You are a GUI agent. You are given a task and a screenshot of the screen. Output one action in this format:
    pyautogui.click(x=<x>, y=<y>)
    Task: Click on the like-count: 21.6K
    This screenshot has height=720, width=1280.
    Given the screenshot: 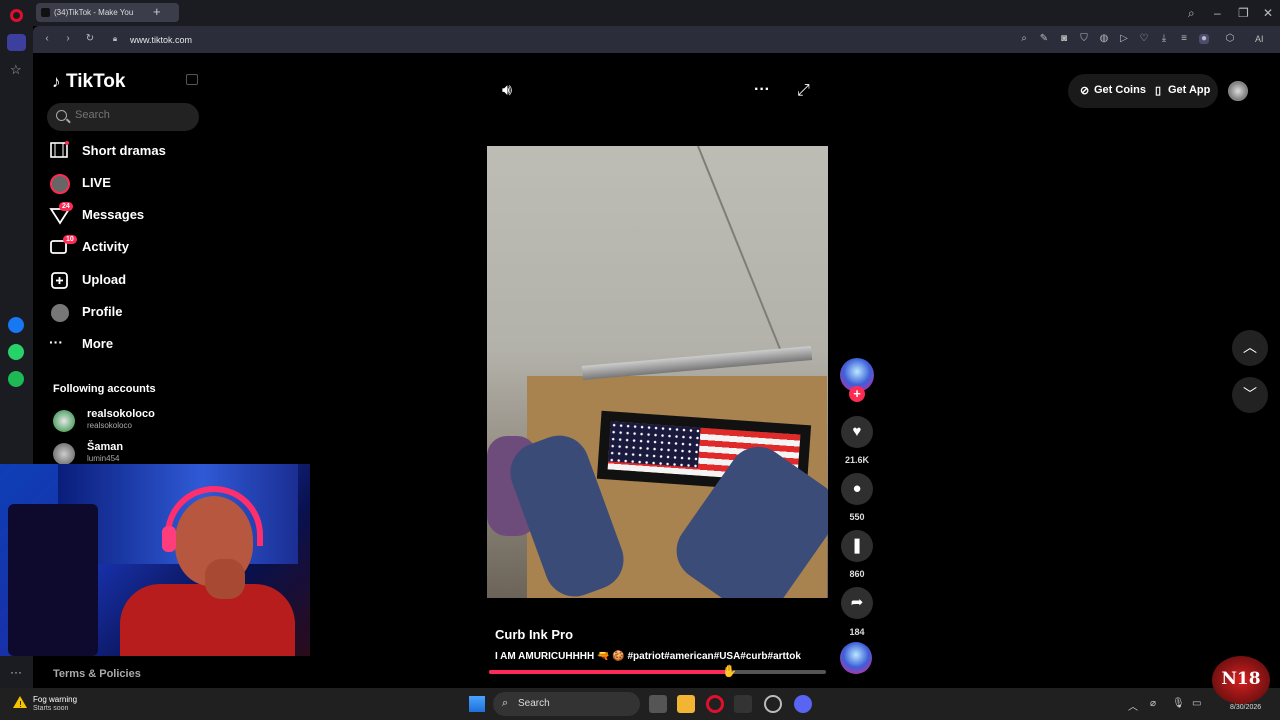 What is the action you would take?
    pyautogui.click(x=857, y=460)
    